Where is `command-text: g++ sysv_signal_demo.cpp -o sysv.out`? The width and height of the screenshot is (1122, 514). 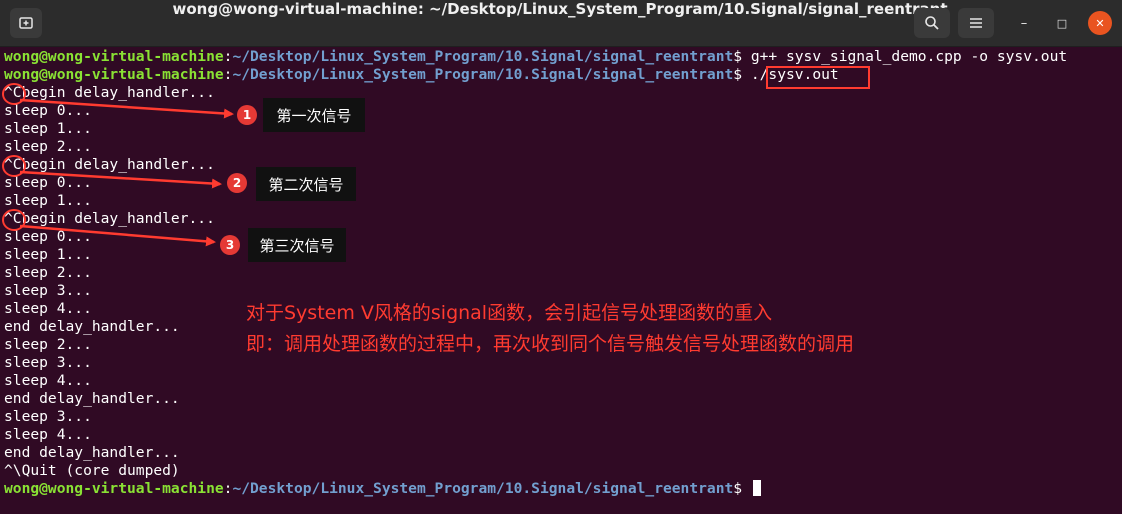 command-text: g++ sysv_signal_demo.cpp -o sysv.out is located at coordinates (909, 56).